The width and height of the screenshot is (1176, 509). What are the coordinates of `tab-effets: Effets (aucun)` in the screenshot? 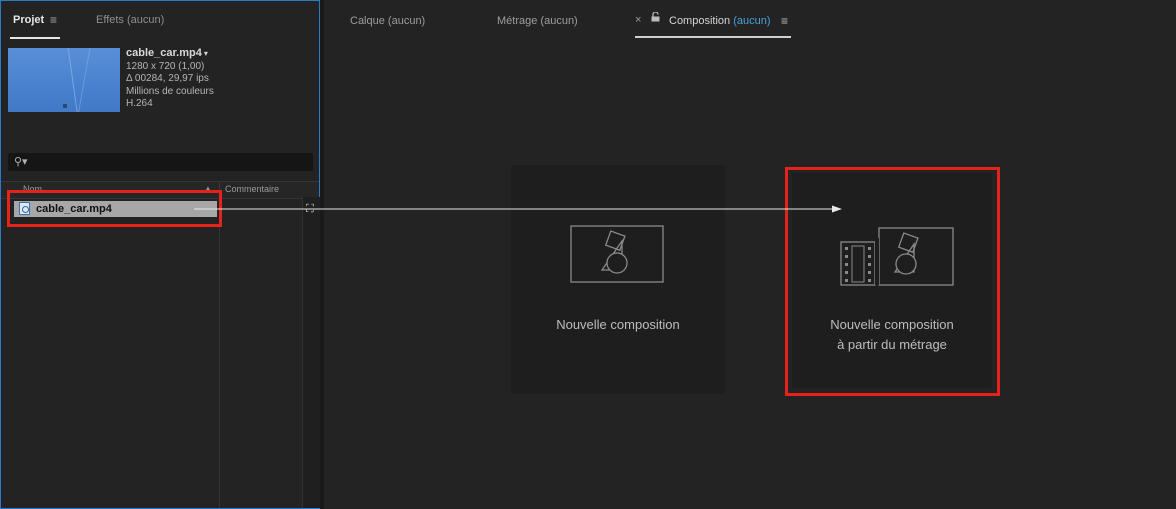 It's located at (130, 20).